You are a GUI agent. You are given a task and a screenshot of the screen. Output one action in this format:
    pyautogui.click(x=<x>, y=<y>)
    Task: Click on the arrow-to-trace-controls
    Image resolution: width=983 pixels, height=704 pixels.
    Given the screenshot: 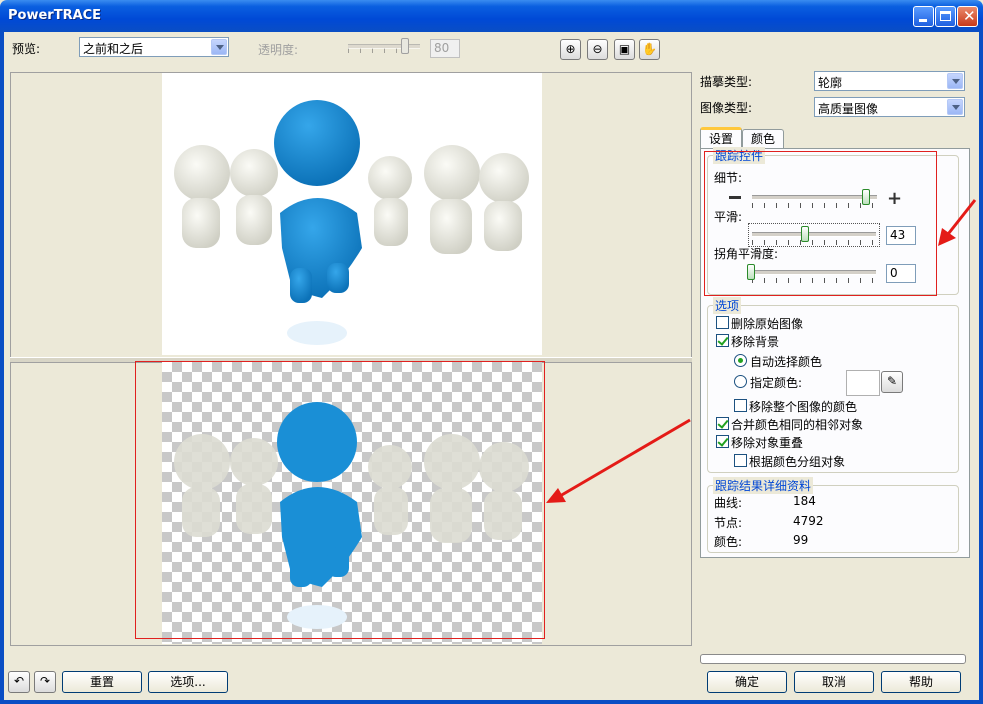 What is the action you would take?
    pyautogui.click(x=957, y=222)
    